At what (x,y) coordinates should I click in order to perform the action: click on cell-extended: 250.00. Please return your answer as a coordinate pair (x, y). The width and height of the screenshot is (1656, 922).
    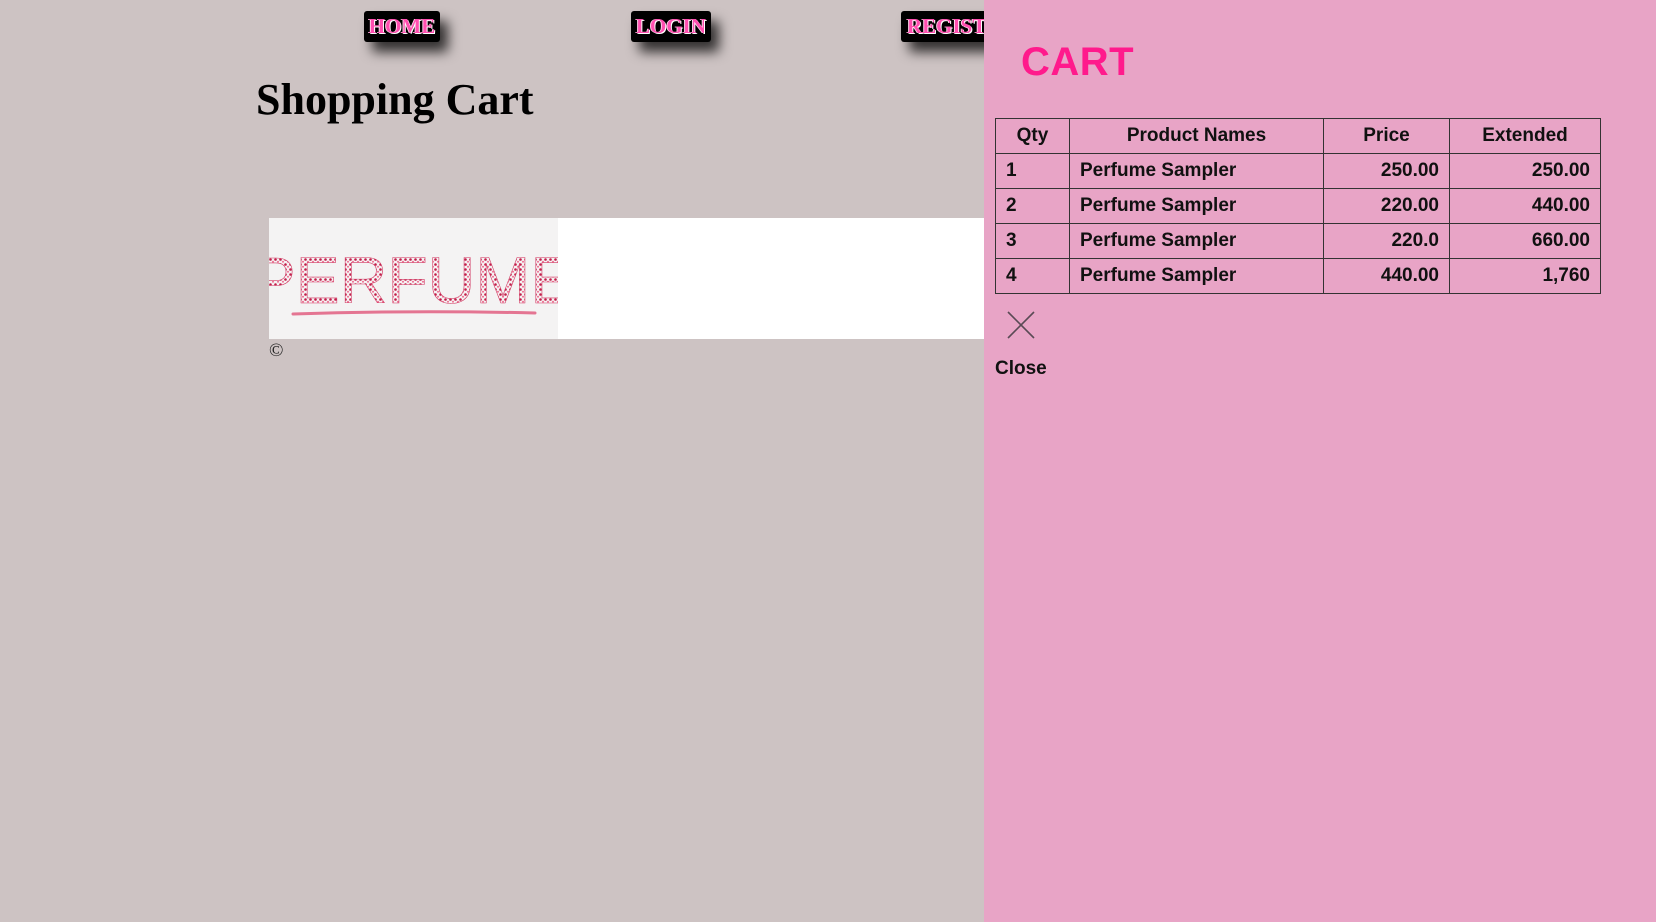
    Looking at the image, I should click on (1525, 171).